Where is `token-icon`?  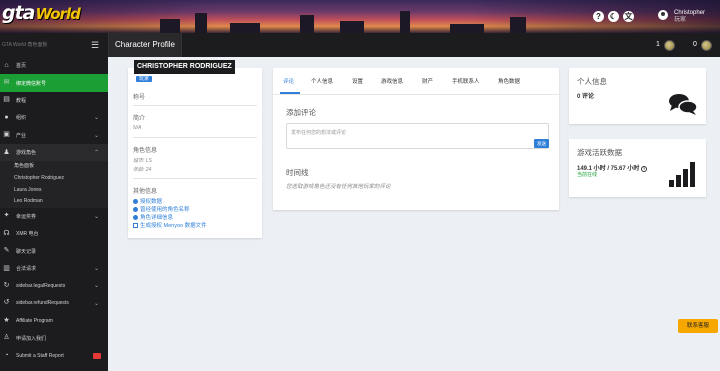
token-icon is located at coordinates (706, 45).